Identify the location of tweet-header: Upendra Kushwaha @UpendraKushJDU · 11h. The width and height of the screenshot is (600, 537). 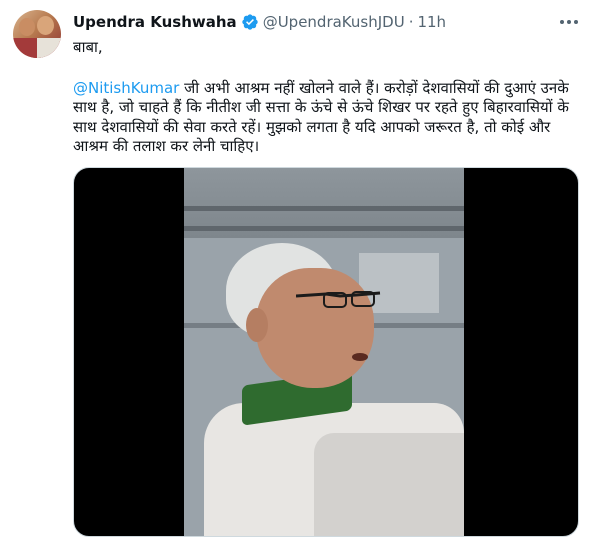
(259, 22).